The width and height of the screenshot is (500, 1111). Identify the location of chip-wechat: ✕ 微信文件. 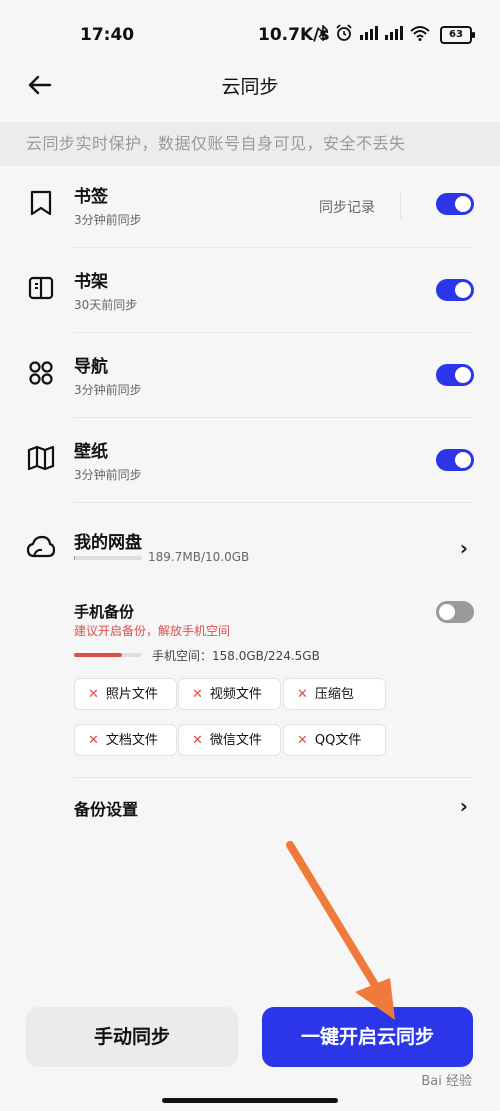
(229, 740).